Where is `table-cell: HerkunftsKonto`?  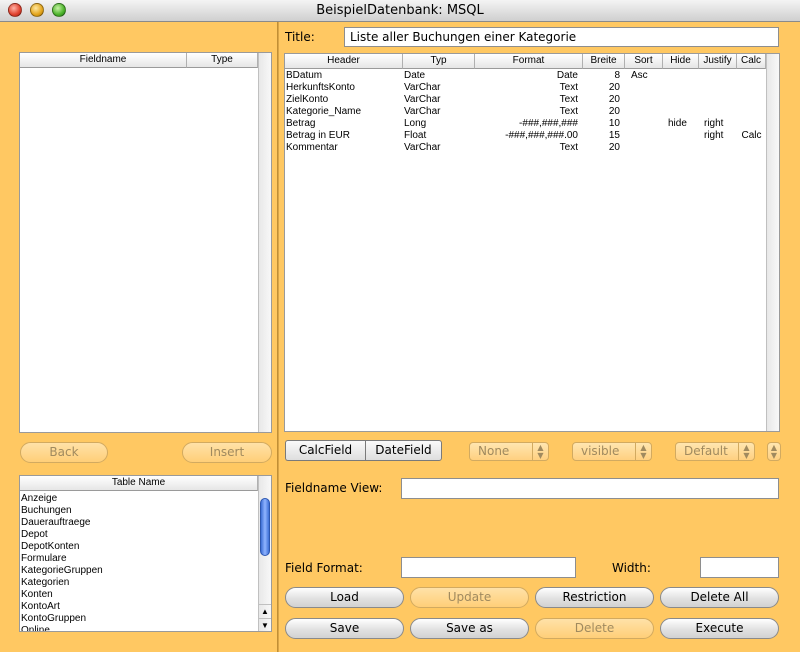
table-cell: HerkunftsKonto is located at coordinates (320, 87).